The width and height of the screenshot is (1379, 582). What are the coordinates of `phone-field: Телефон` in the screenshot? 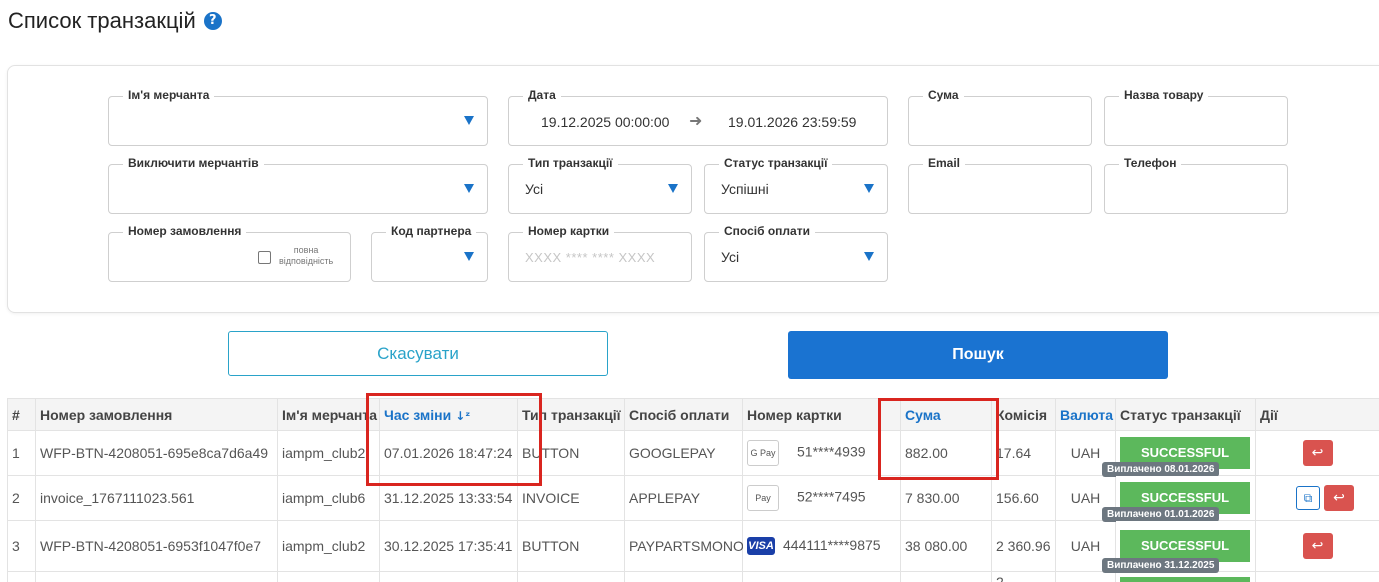 It's located at (1196, 185).